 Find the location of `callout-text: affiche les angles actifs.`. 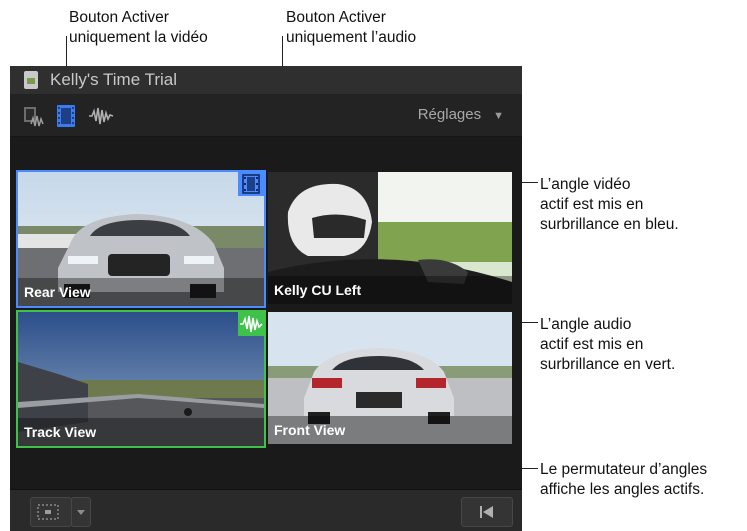

callout-text: affiche les angles actifs. is located at coordinates (622, 489).